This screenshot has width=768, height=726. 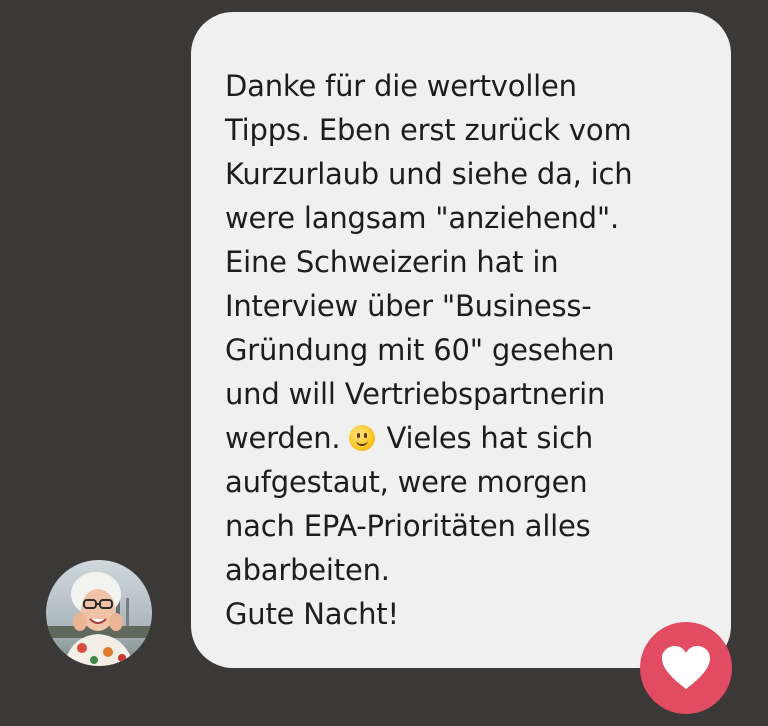 I want to click on slightly-smiling-face-icon, so click(x=362, y=438).